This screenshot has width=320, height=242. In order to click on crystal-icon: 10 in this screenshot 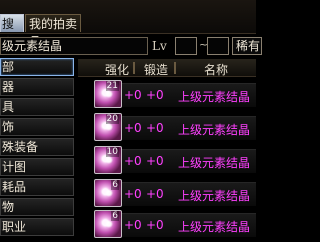, I will do `click(108, 160)`.